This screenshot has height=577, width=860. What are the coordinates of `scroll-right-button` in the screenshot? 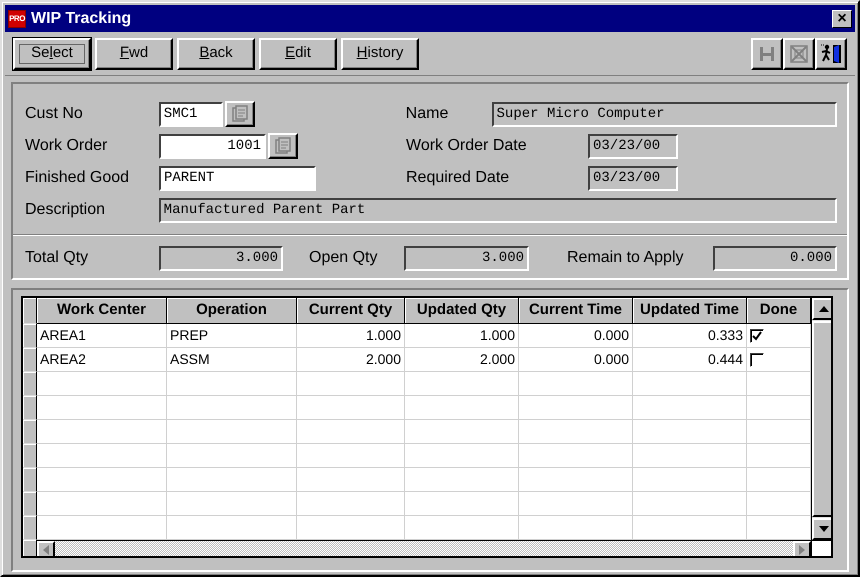 It's located at (802, 548).